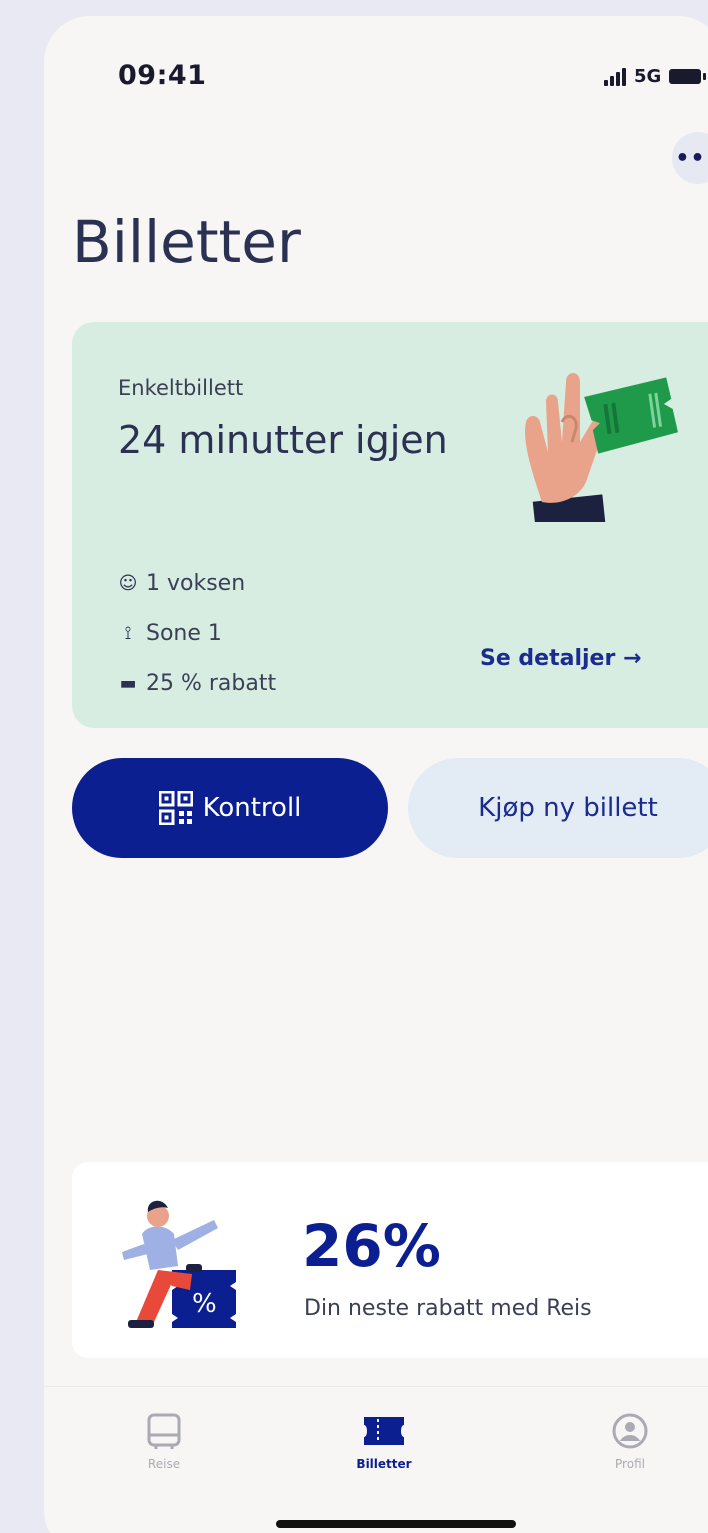 This screenshot has height=1533, width=708. What do you see at coordinates (568, 808) in the screenshot?
I see `buy-button-label: Kjøp ny billett` at bounding box center [568, 808].